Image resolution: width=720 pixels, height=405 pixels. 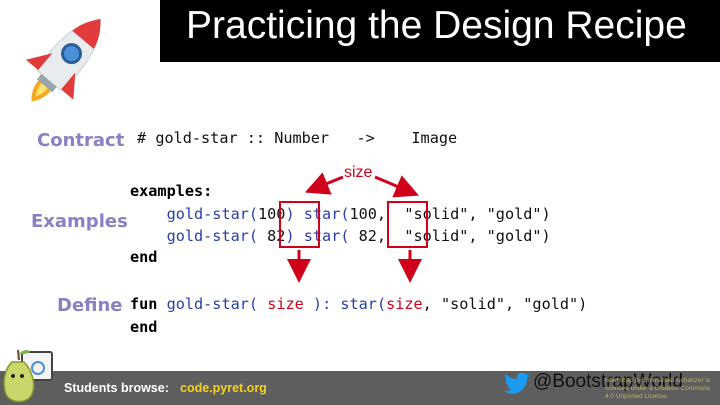 What do you see at coordinates (358, 172) in the screenshot?
I see `size-annotation: size` at bounding box center [358, 172].